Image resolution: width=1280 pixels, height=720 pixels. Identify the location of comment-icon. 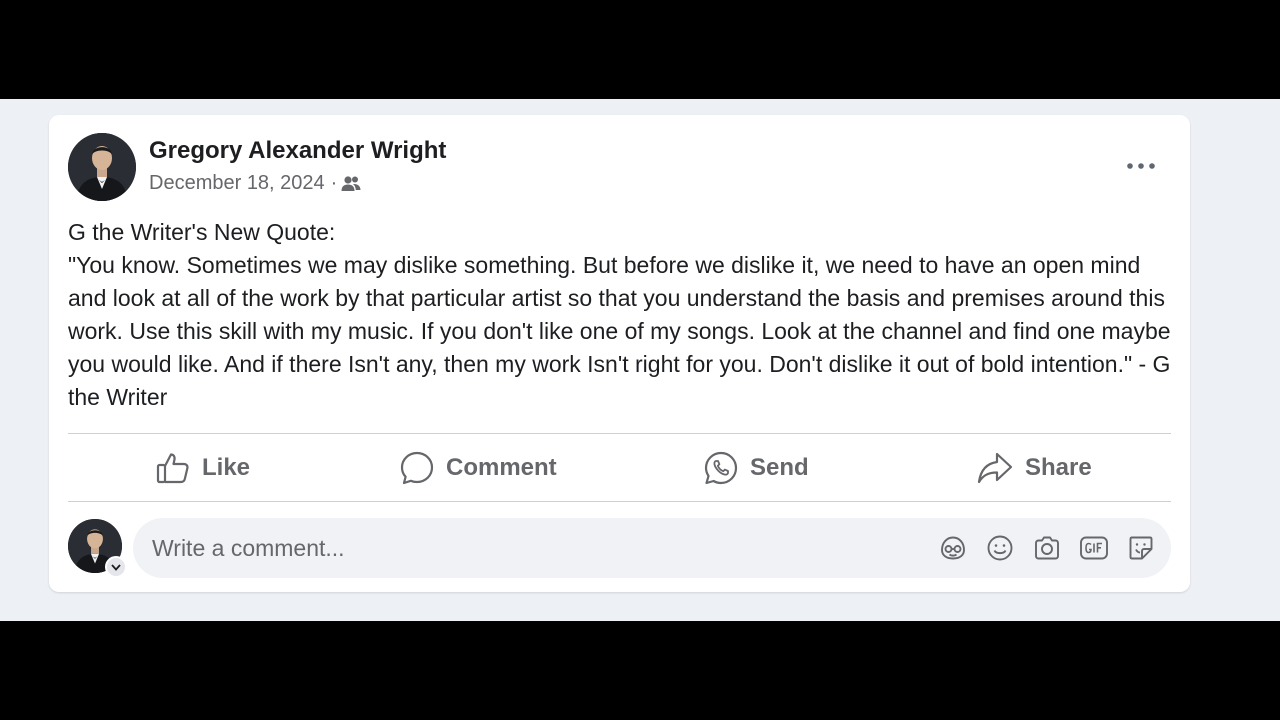
(417, 468).